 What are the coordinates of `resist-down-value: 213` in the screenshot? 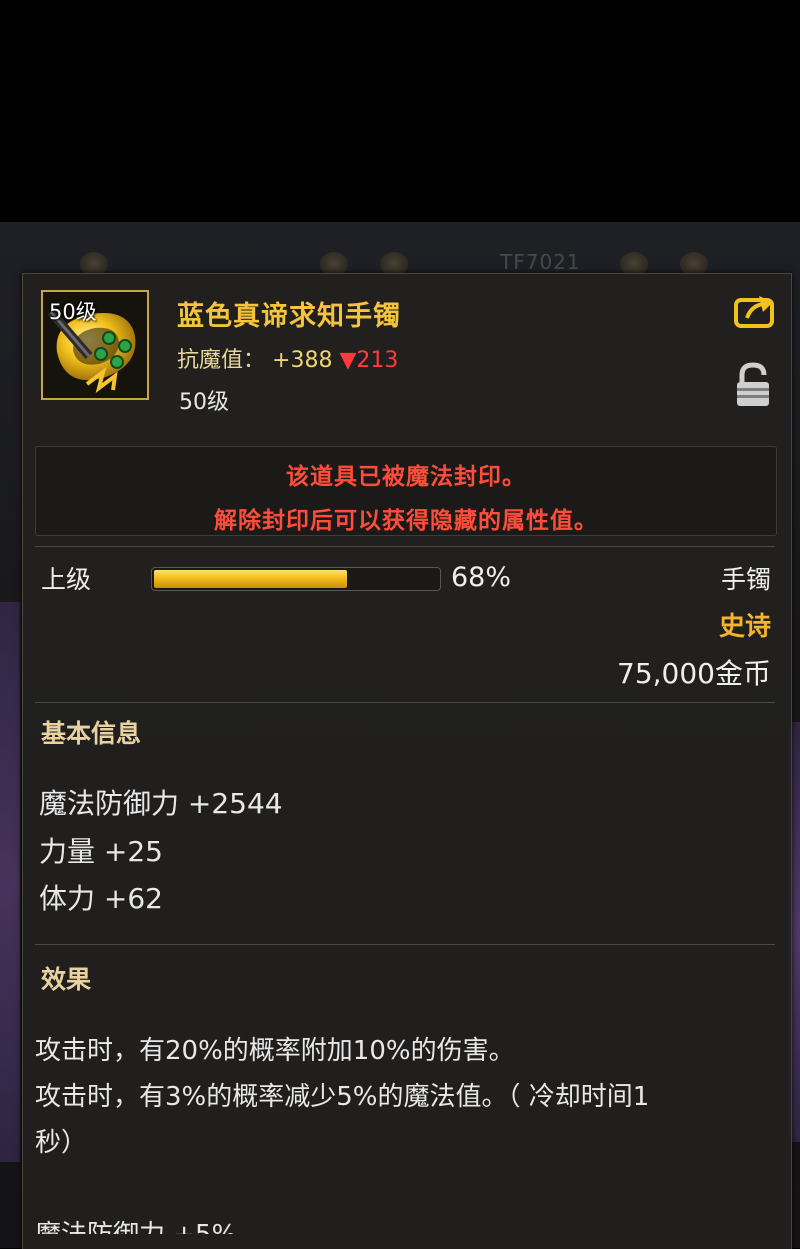 It's located at (377, 360).